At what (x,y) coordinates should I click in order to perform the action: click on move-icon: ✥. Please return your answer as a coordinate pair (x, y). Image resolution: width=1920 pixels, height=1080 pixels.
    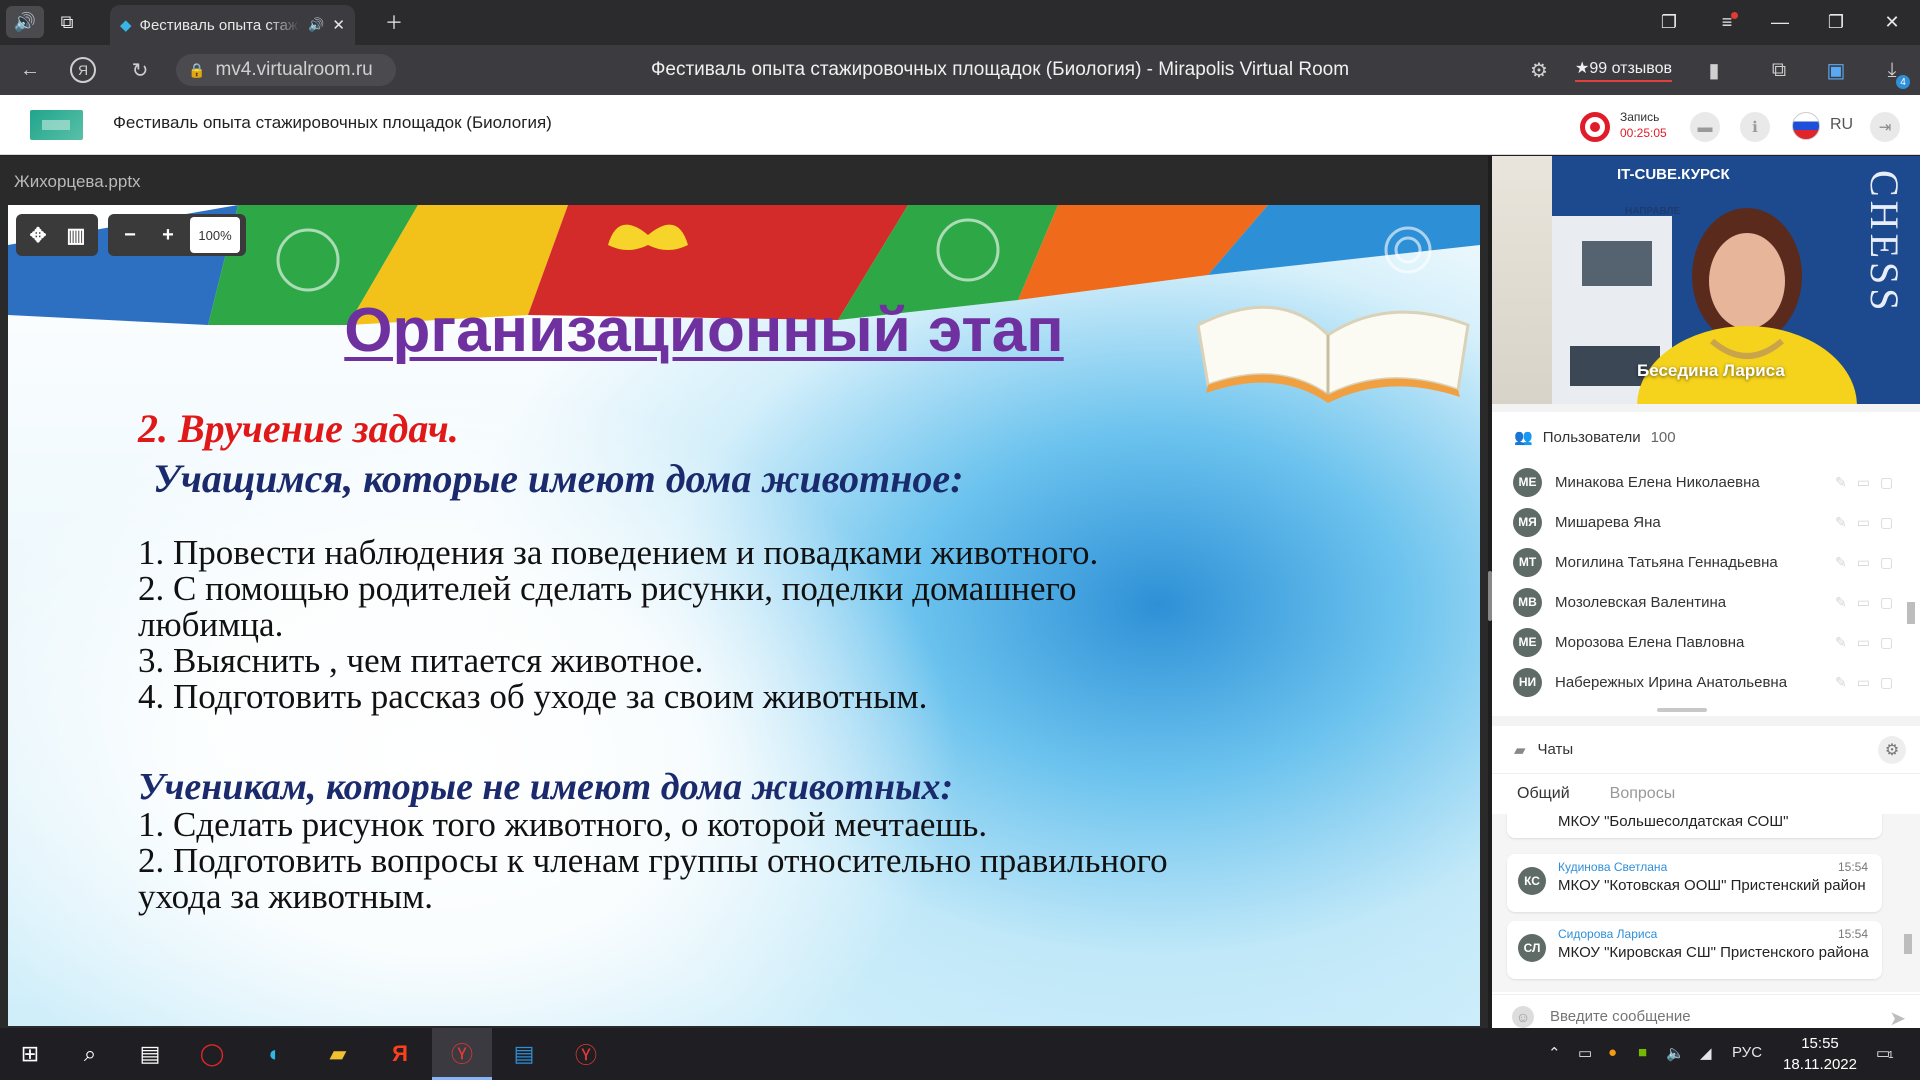
    Looking at the image, I should click on (38, 235).